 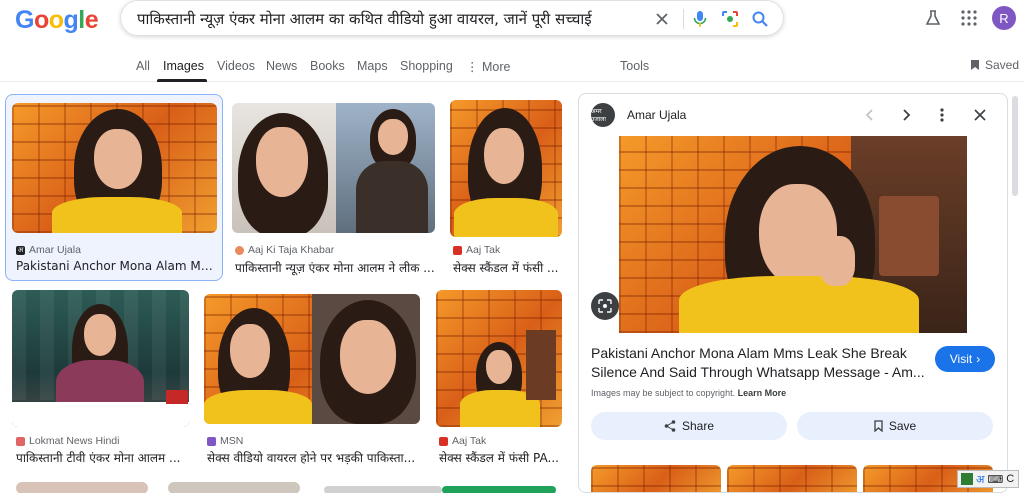 I want to click on tab-more: ⋮ More, so click(x=488, y=66).